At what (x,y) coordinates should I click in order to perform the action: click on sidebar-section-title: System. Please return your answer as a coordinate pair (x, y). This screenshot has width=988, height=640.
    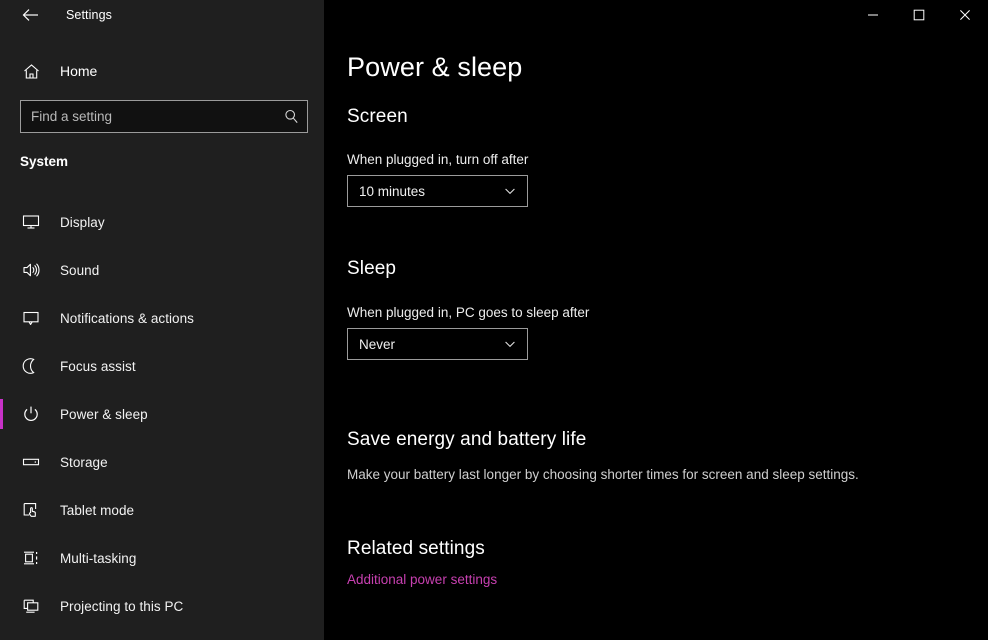
    Looking at the image, I should click on (44, 161).